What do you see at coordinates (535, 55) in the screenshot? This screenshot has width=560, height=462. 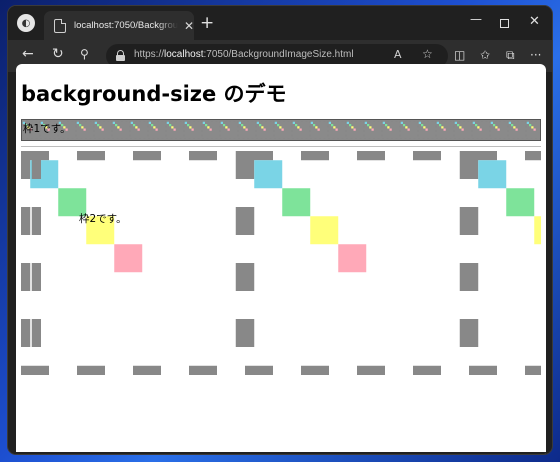 I see `more-icon: ···` at bounding box center [535, 55].